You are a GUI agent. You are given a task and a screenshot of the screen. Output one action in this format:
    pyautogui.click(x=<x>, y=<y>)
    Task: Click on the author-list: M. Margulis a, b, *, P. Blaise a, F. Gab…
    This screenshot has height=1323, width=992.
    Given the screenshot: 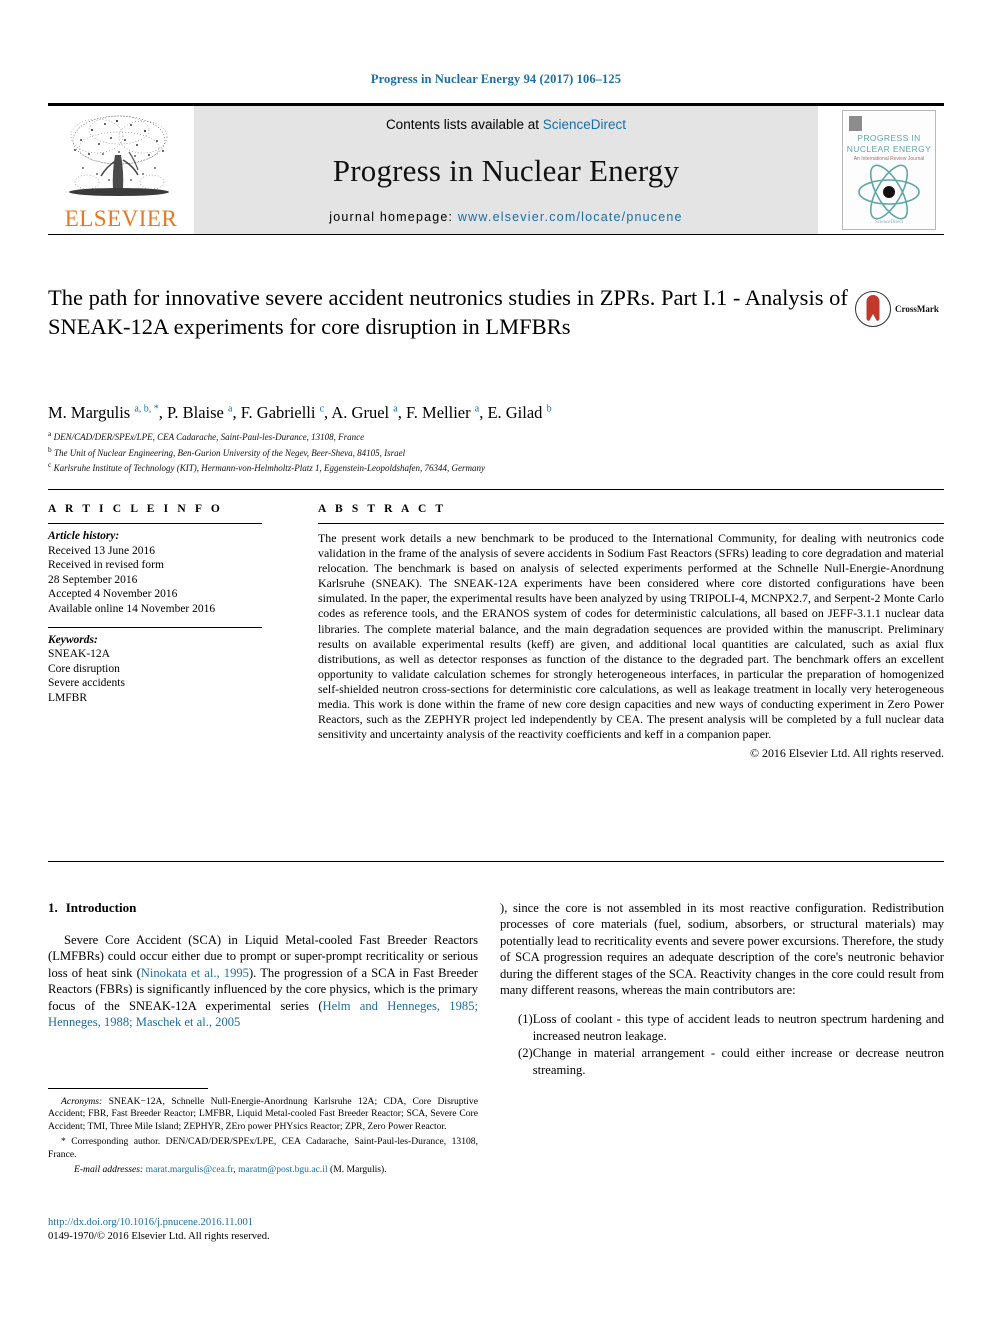 What is the action you would take?
    pyautogui.click(x=300, y=412)
    